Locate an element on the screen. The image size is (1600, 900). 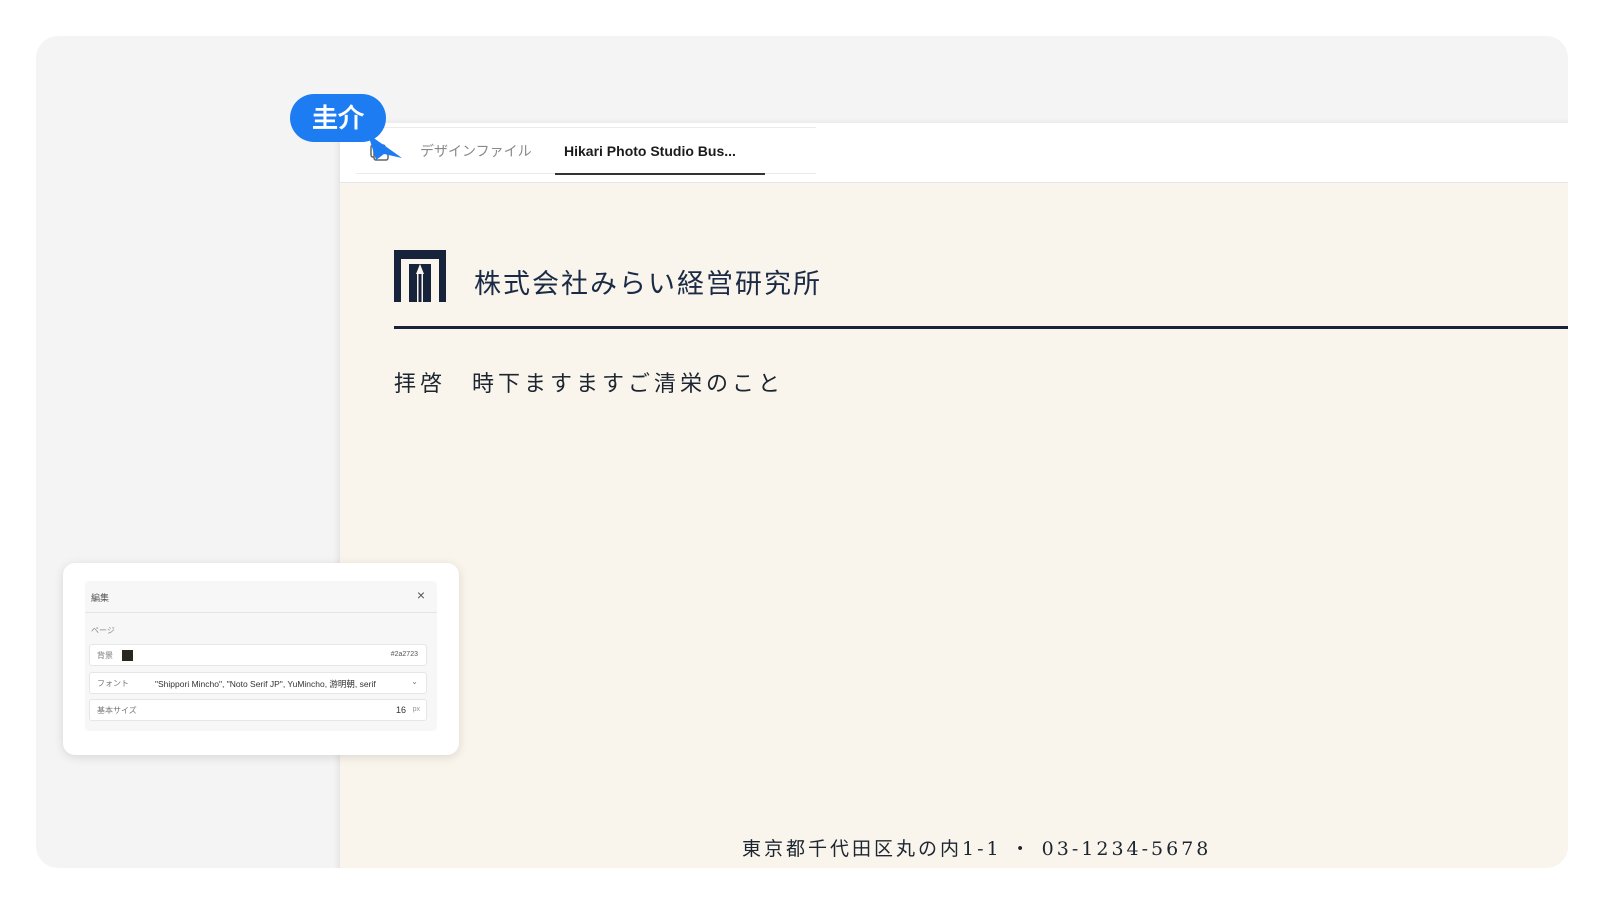
font-label: フォント is located at coordinates (113, 683).